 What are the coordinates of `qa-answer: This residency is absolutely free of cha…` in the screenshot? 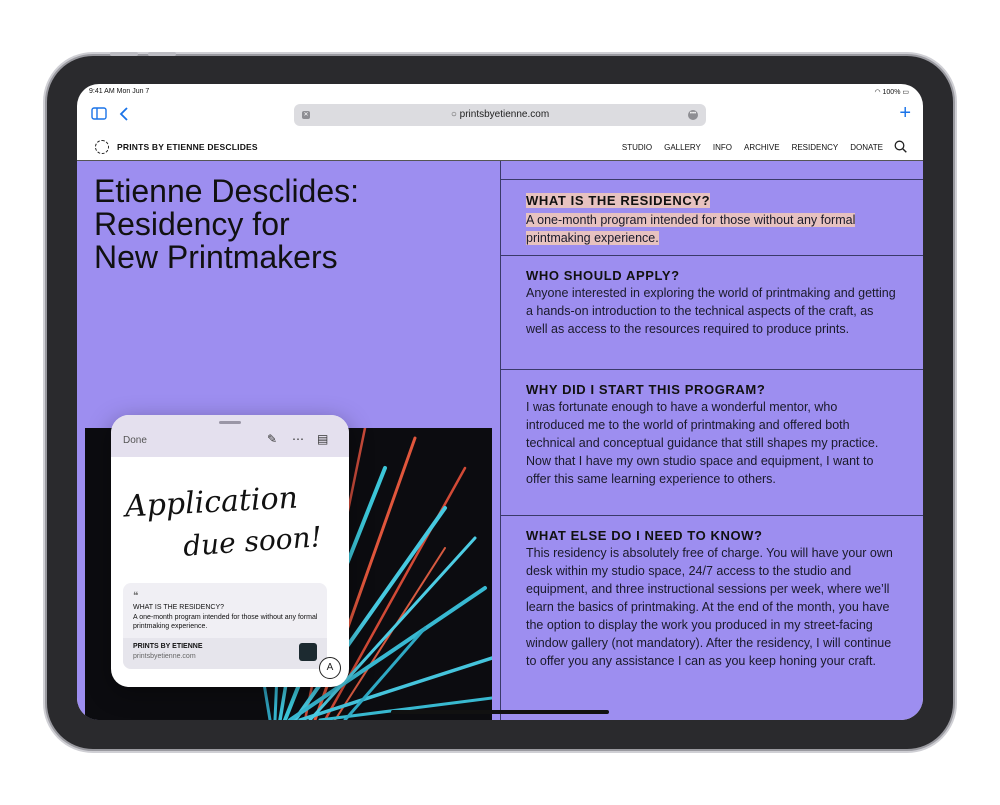 It's located at (709, 607).